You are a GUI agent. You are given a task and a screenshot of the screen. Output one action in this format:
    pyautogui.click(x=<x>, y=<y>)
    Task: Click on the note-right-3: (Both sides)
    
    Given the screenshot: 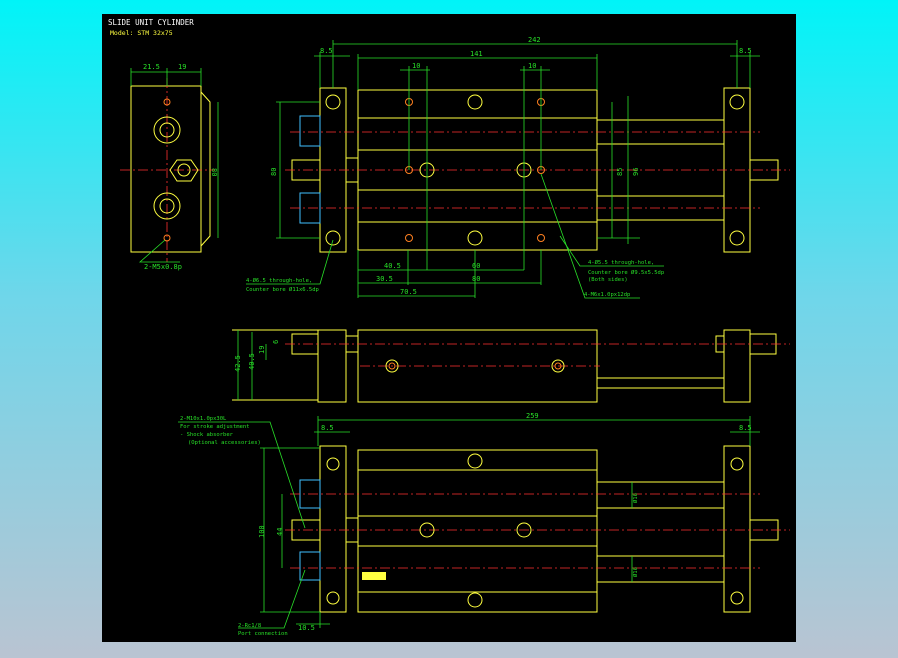 What is the action you would take?
    pyautogui.click(x=608, y=280)
    